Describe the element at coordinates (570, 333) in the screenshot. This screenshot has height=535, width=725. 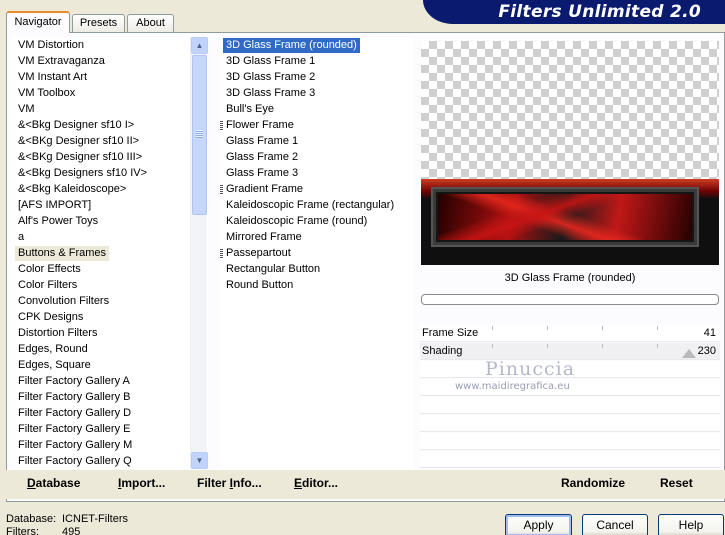
I see `param-frame-size: Frame Size 41` at that location.